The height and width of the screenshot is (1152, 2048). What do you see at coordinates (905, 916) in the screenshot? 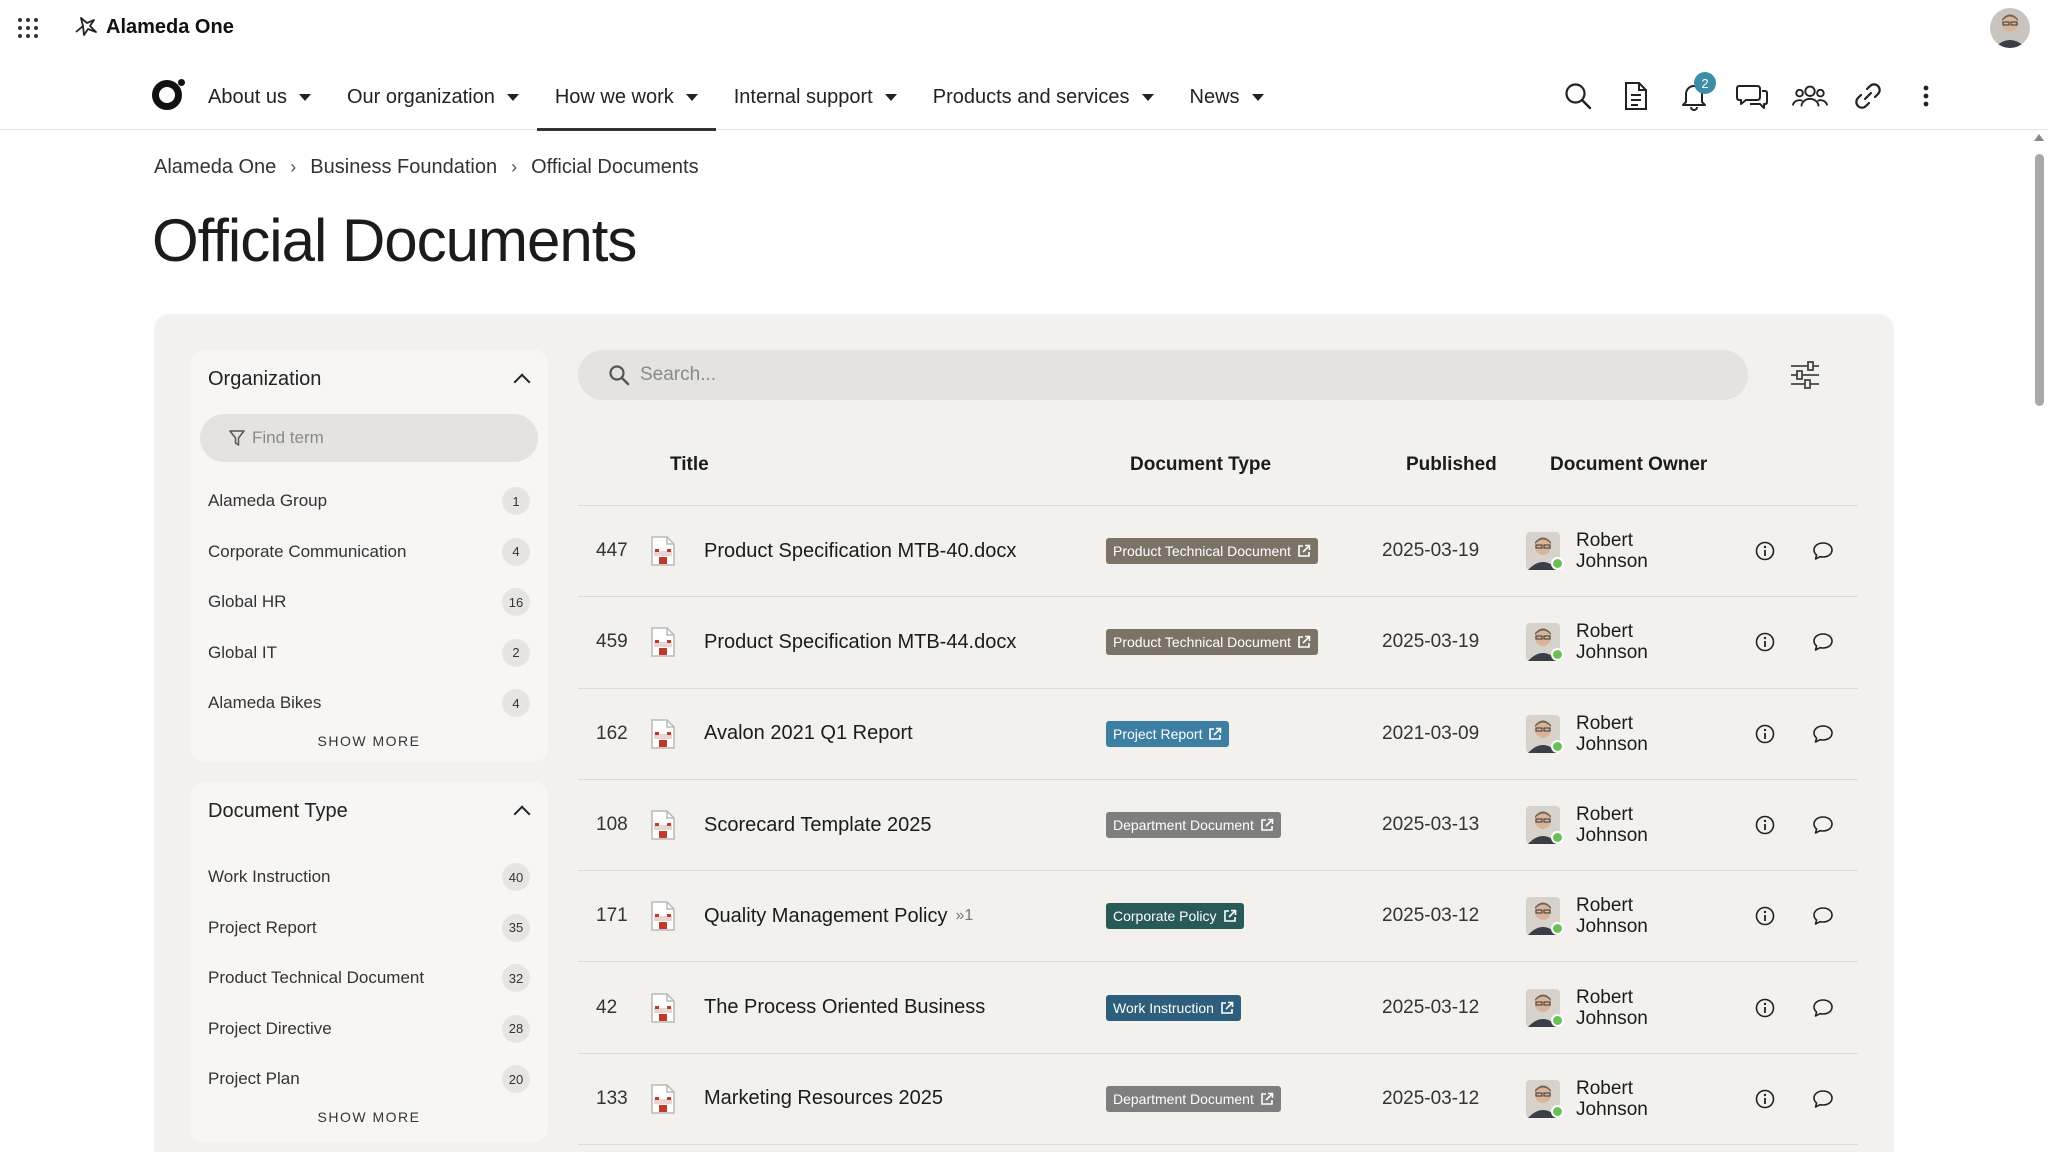
I see `document-title-link: Quality Management Policy »1` at bounding box center [905, 916].